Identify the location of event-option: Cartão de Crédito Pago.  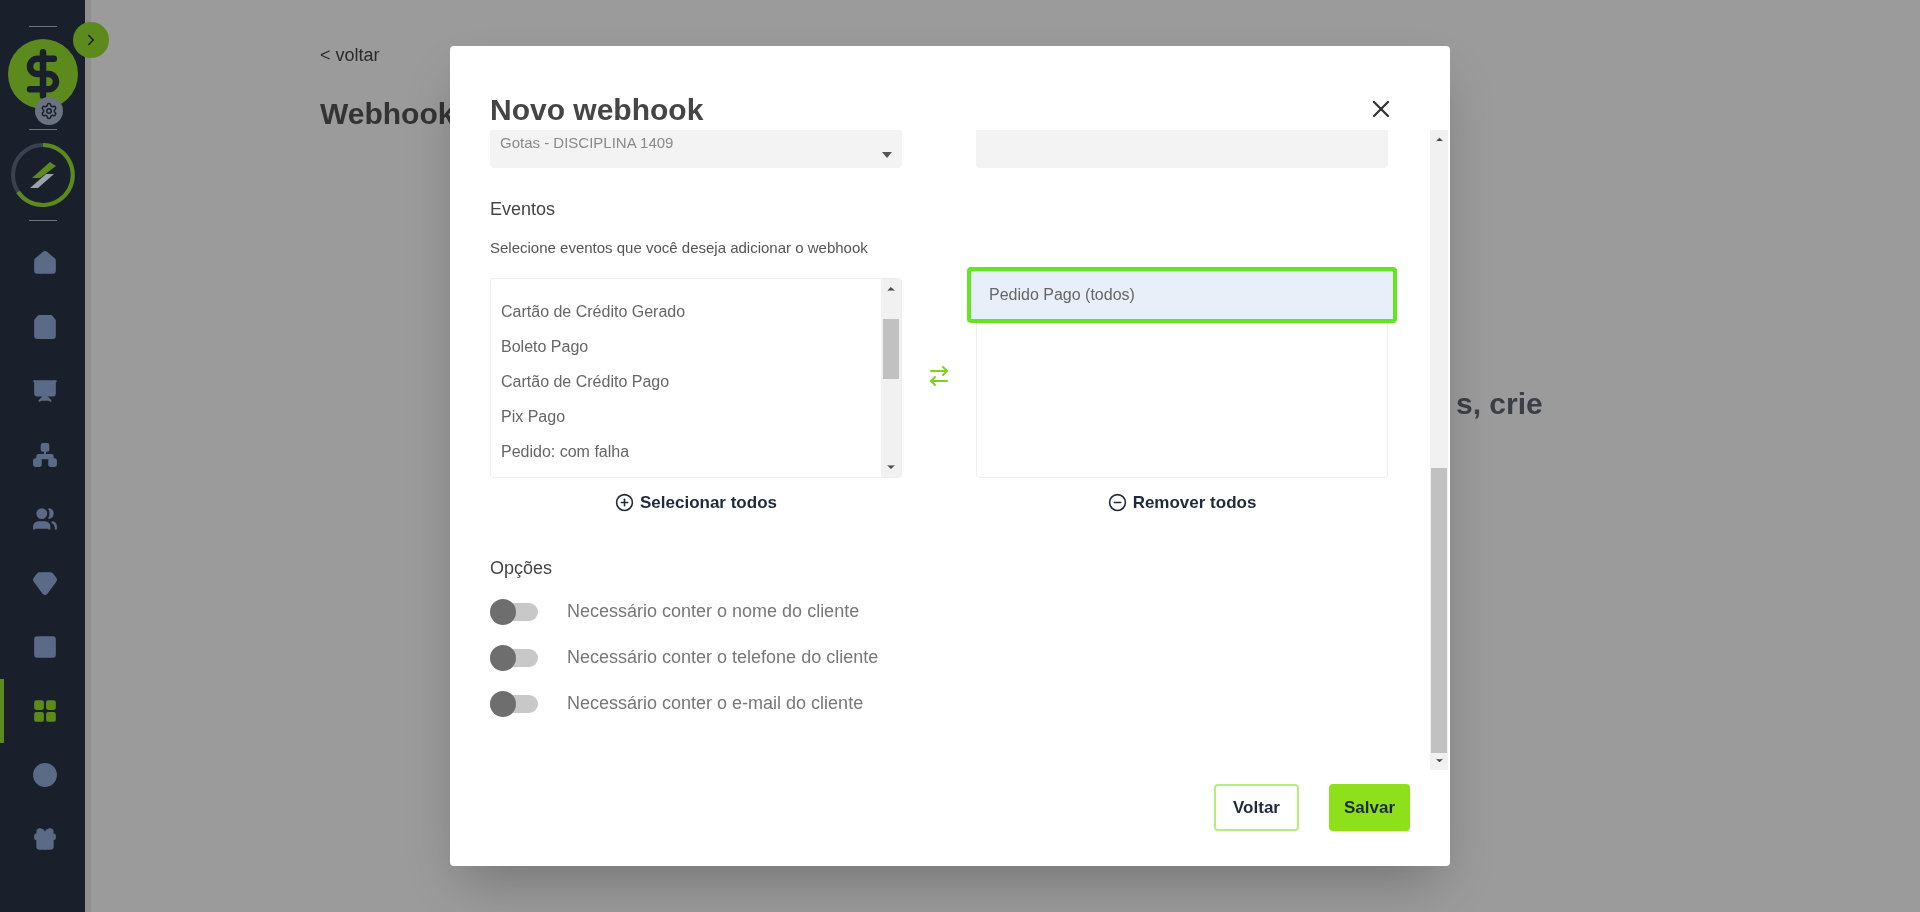
(691, 381).